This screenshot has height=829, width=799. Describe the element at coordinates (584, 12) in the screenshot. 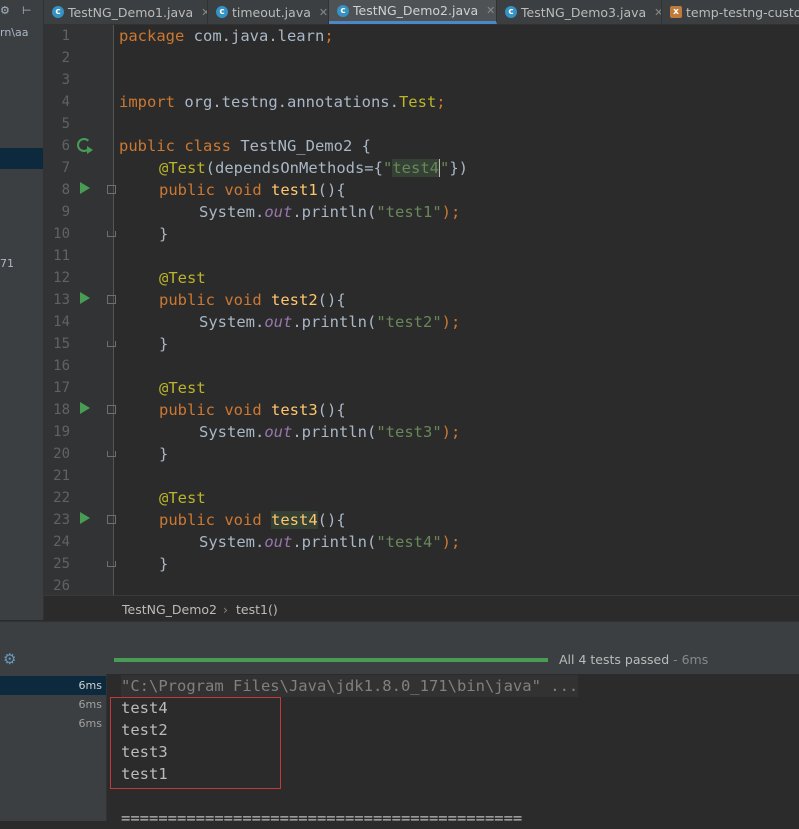

I see `tab-label: TestNG_Demo3.java` at that location.